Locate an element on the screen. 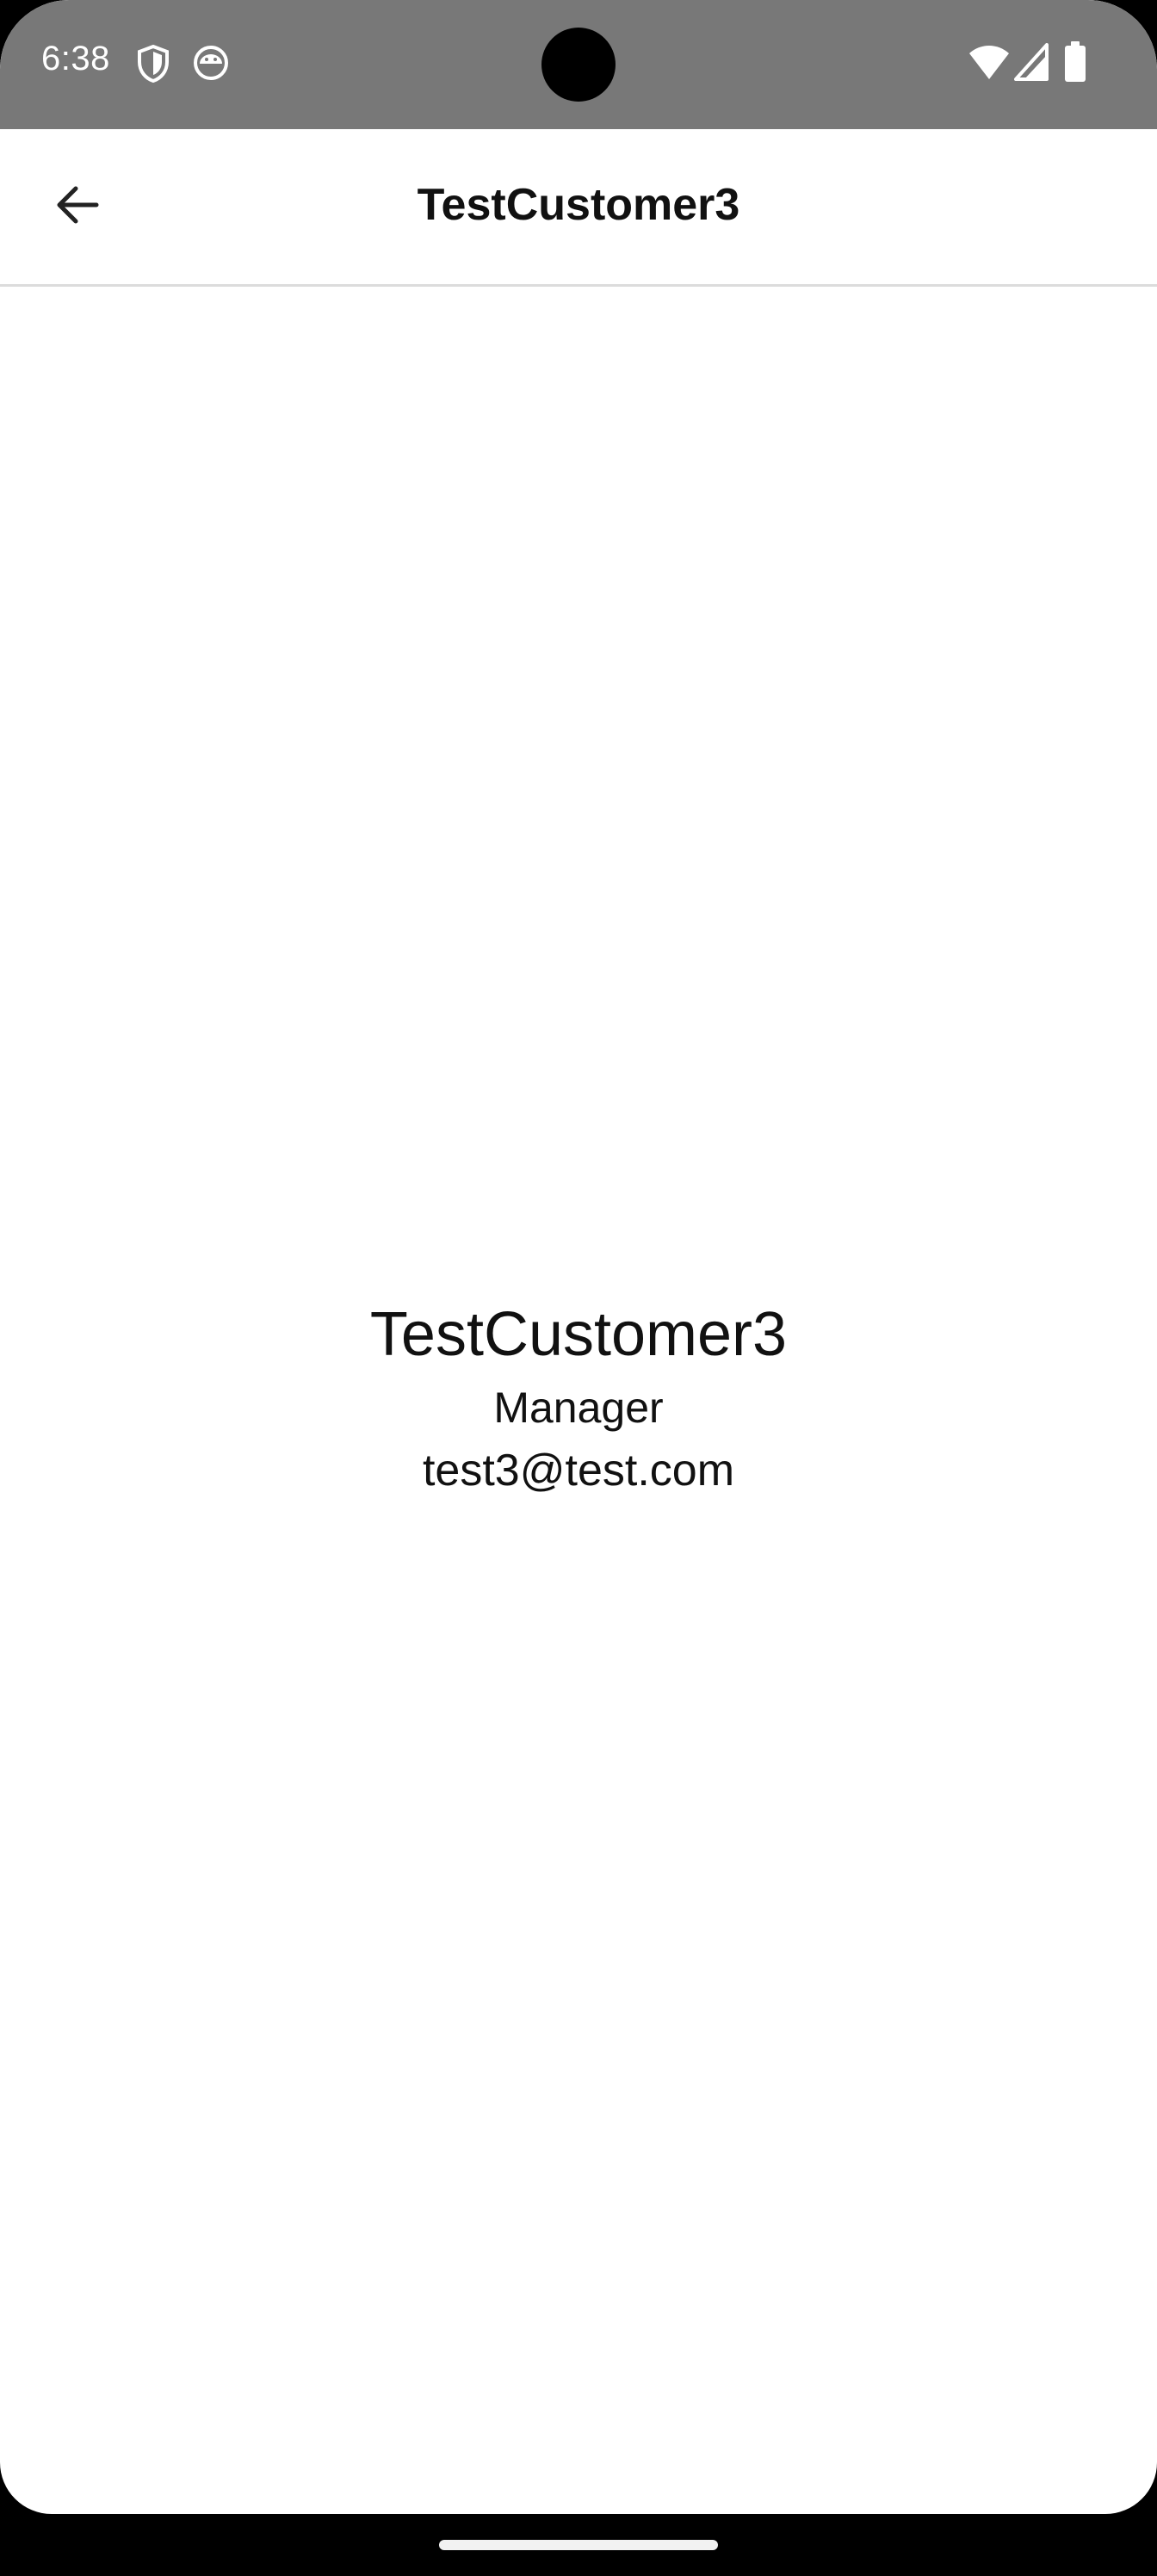 The height and width of the screenshot is (2576, 1157). app-bar: TestCustomer3 is located at coordinates (579, 208).